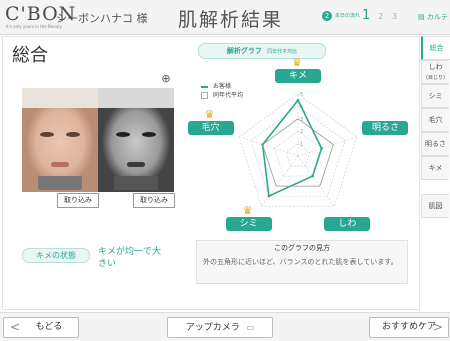  Describe the element at coordinates (366, 15) in the screenshot. I see `step-1: 1` at that location.